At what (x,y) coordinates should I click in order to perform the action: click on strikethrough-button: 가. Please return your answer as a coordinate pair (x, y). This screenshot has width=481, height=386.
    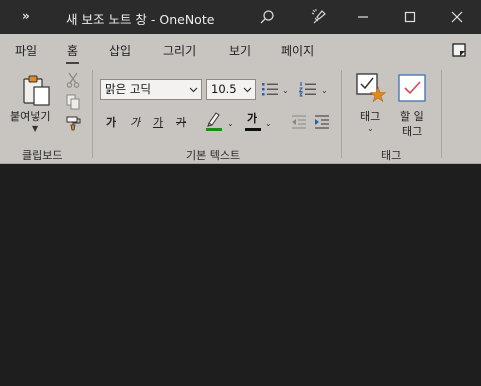
    Looking at the image, I should click on (181, 122).